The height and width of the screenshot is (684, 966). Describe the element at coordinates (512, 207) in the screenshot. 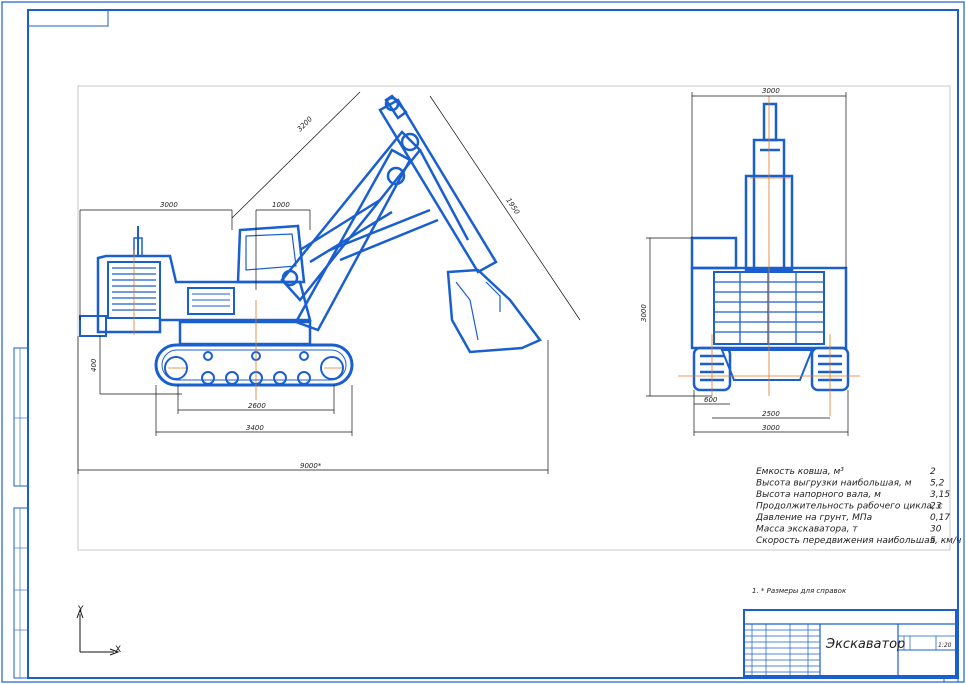

I see `dim-1950: 1950` at that location.